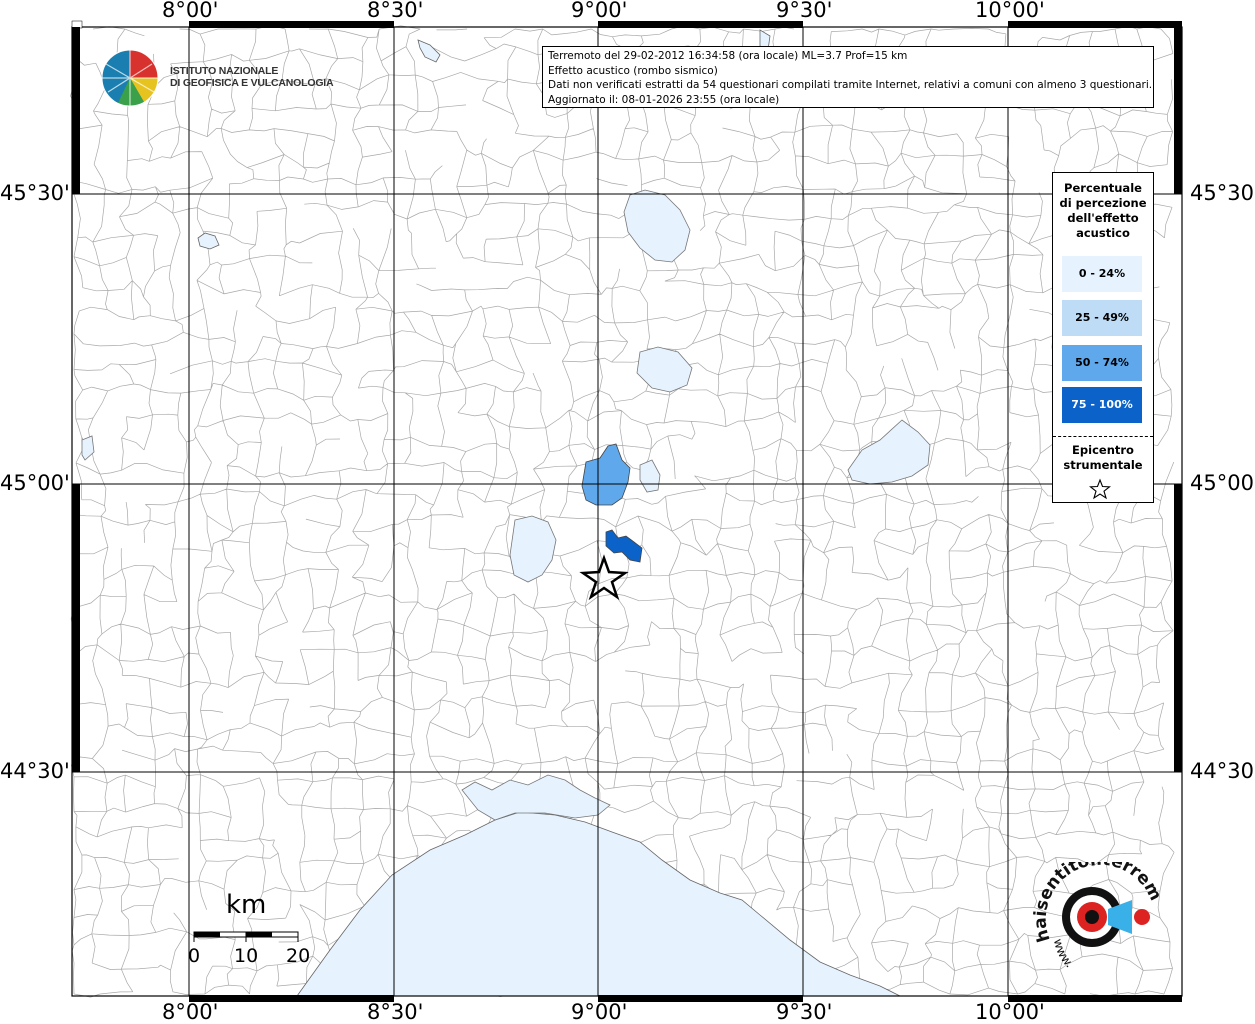  I want to click on ingv-name-line1: ISTITUTO NAZIONALE, so click(224, 71).